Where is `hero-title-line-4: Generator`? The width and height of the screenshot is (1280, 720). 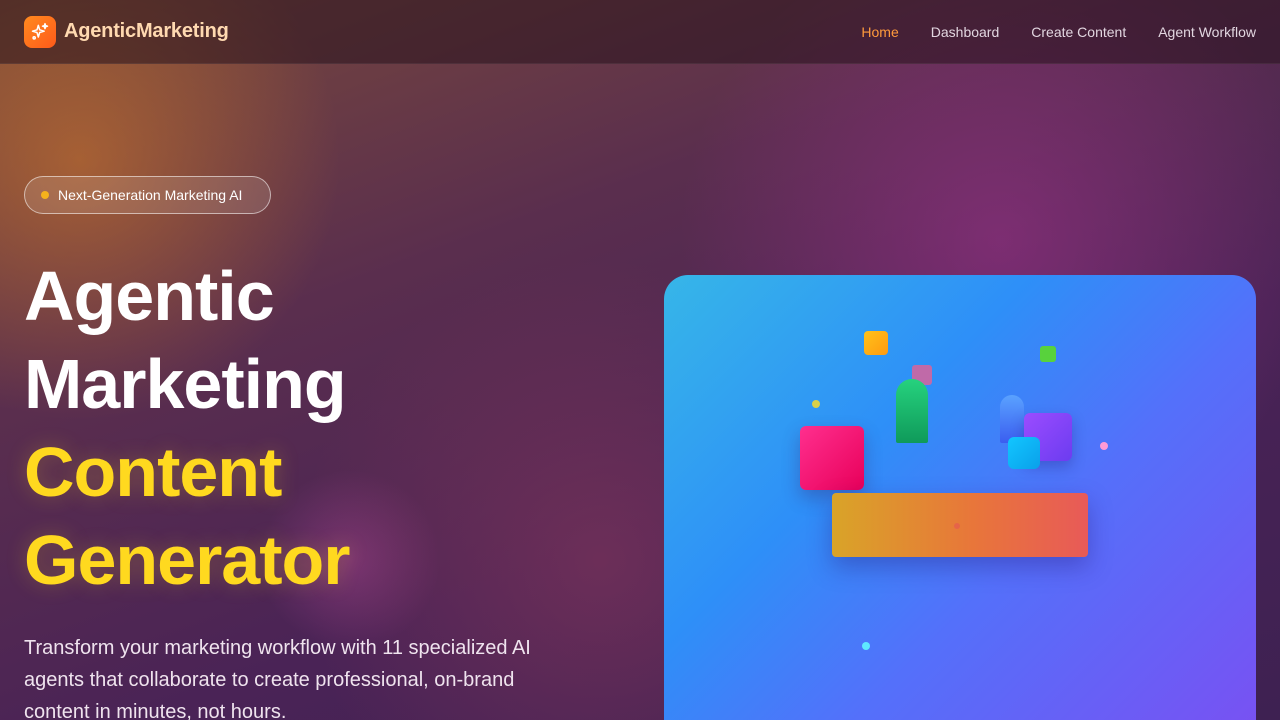
hero-title-line-4: Generator is located at coordinates (187, 560).